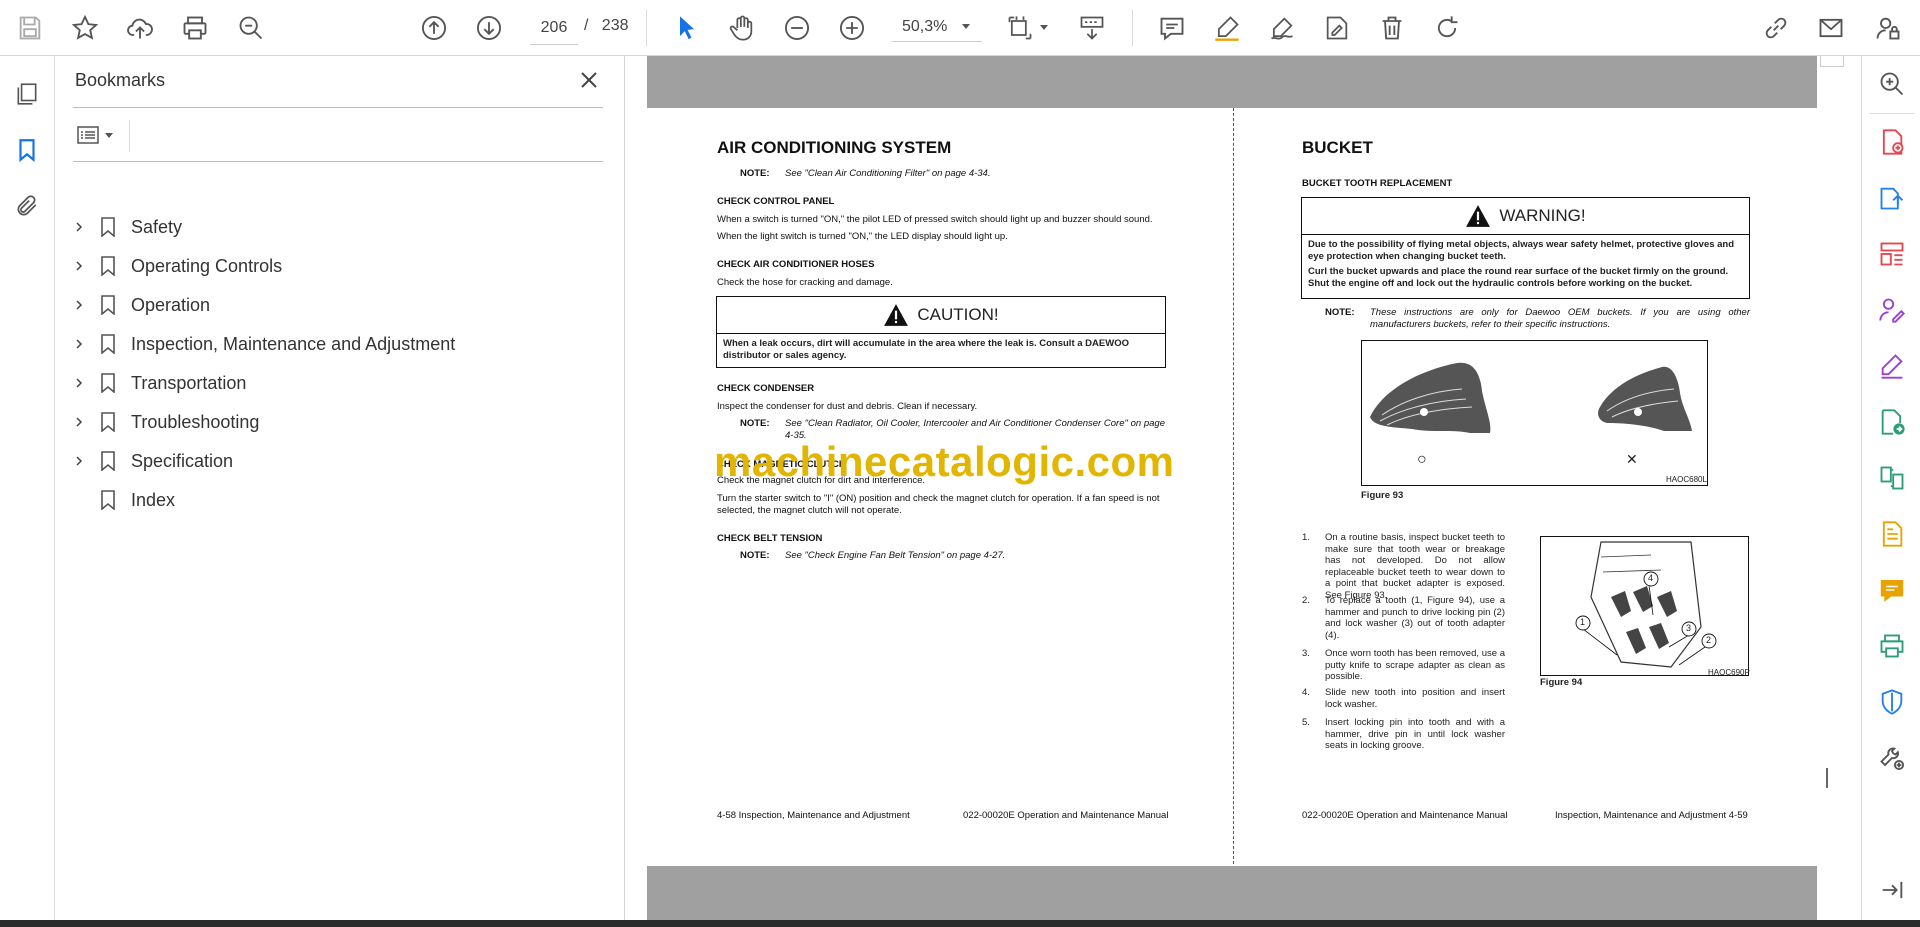 This screenshot has width=1920, height=927. What do you see at coordinates (27, 94) in the screenshot?
I see `page-thumbnails-icon` at bounding box center [27, 94].